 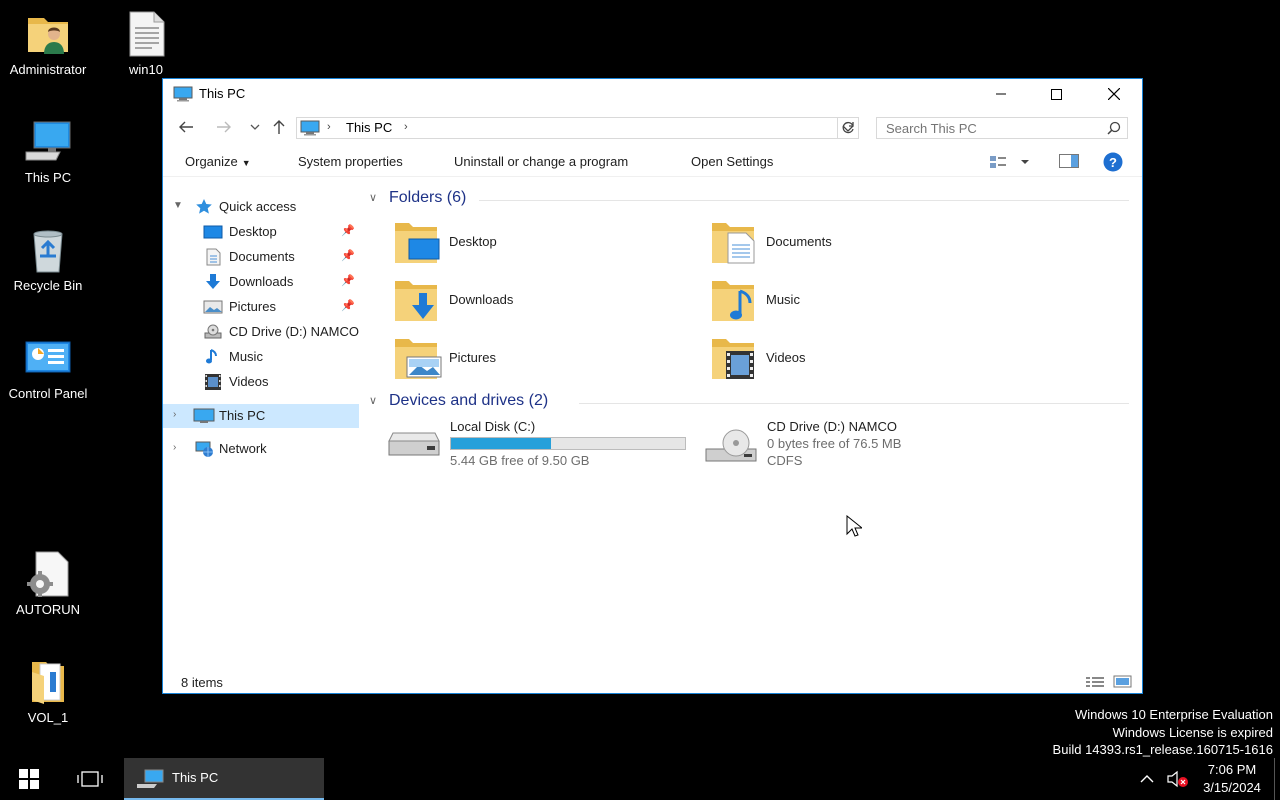 What do you see at coordinates (418, 358) in the screenshot?
I see `pictures-folder-icon` at bounding box center [418, 358].